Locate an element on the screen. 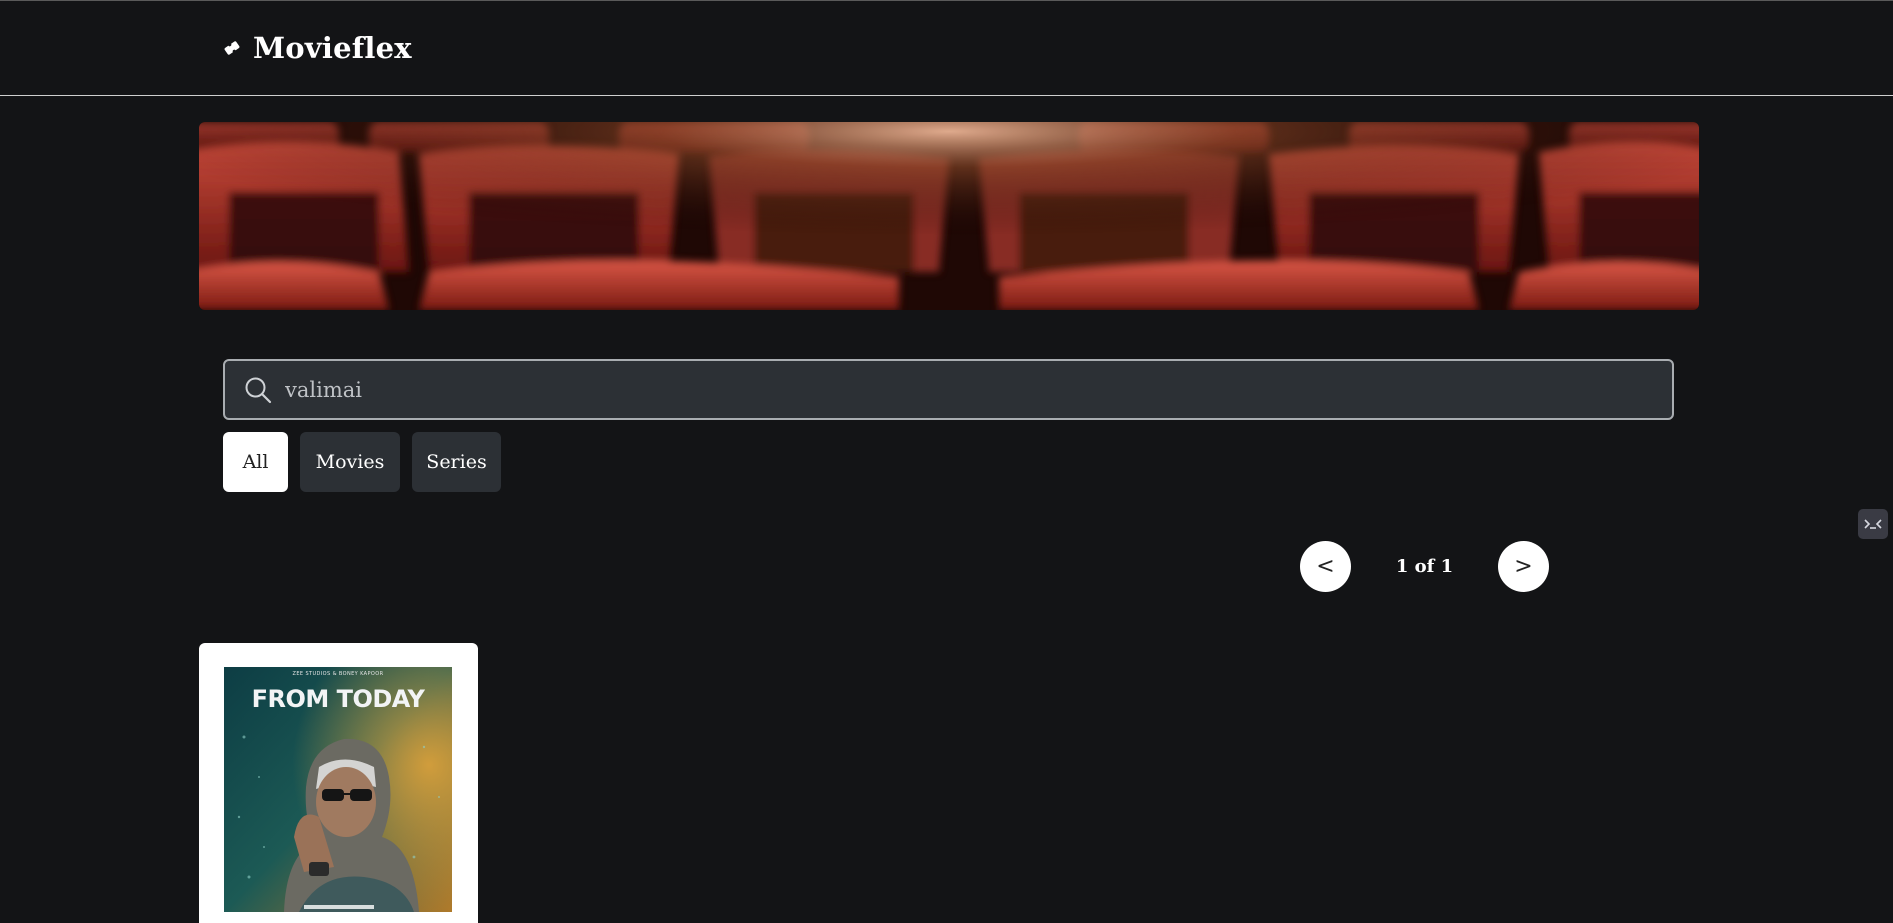 The image size is (1893, 923). type-filter-group: All Movies Series is located at coordinates (362, 462).